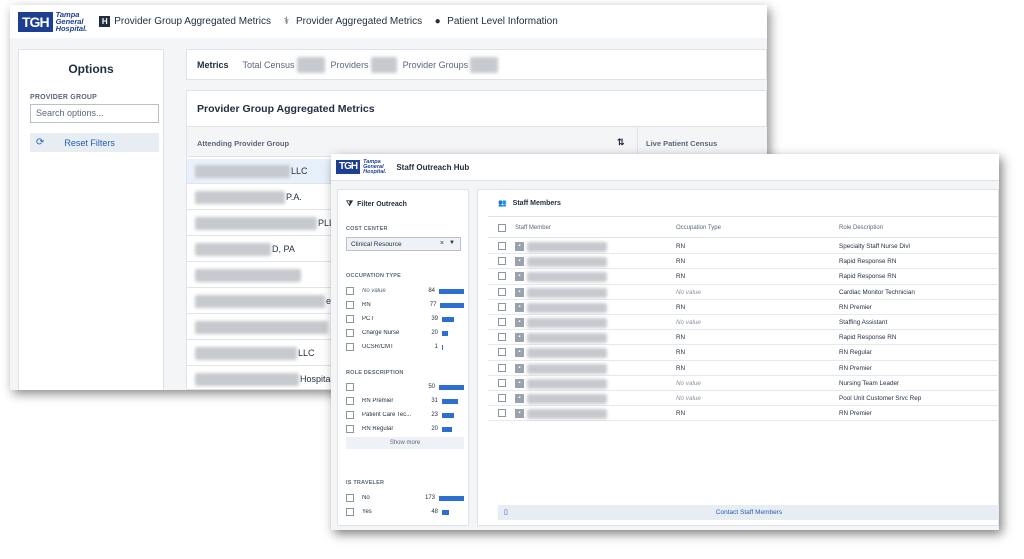  What do you see at coordinates (351, 21) in the screenshot?
I see `nav-provider-metrics: ⚕ Provider Aggregated Metrics` at bounding box center [351, 21].